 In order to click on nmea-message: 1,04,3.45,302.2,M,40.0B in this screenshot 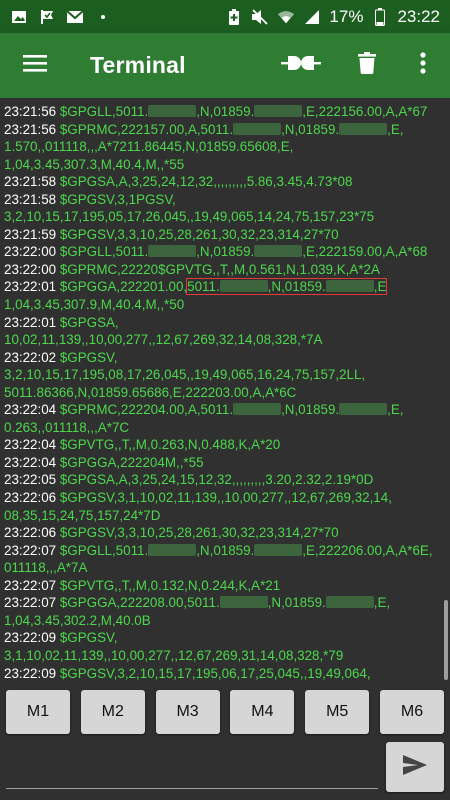, I will do `click(77, 620)`.